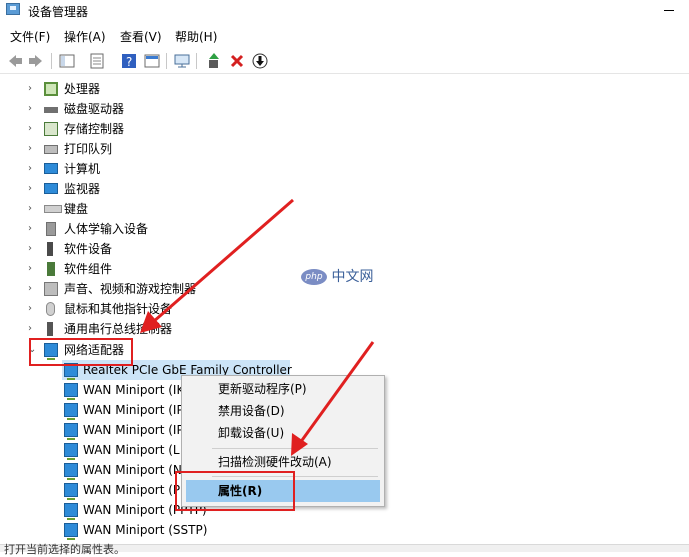  What do you see at coordinates (314, 277) in the screenshot?
I see `php-logo: php` at bounding box center [314, 277].